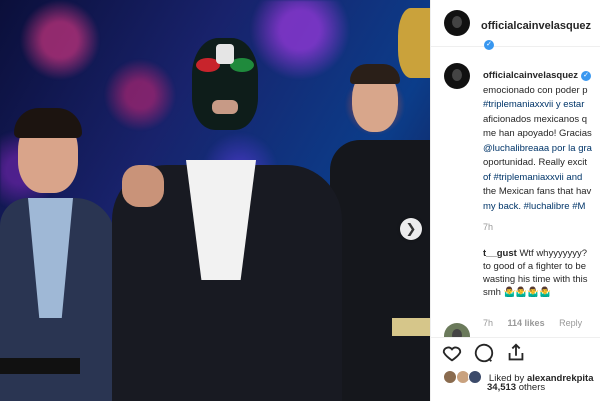  What do you see at coordinates (541, 105) in the screenshot?
I see `caption-line: #triplemaniaxxvii y estar` at bounding box center [541, 105].